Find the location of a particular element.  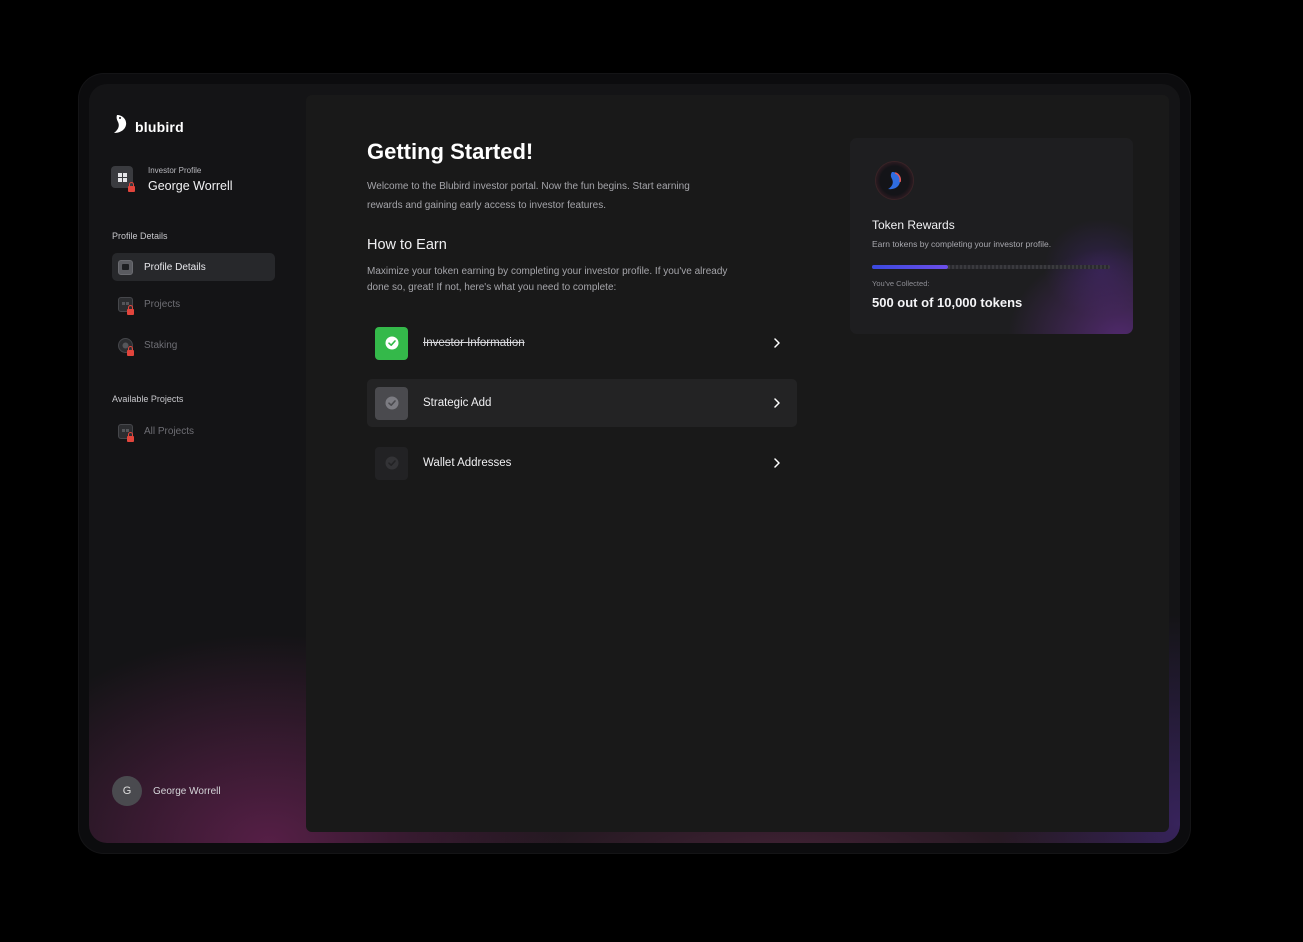

task-wallet-addresses: Wallet Addresses is located at coordinates (582, 463).